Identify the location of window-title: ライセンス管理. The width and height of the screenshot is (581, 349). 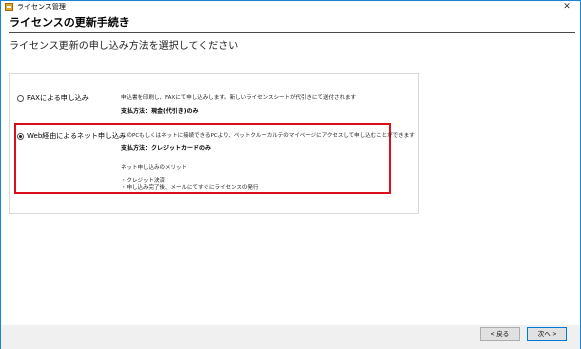
(41, 7).